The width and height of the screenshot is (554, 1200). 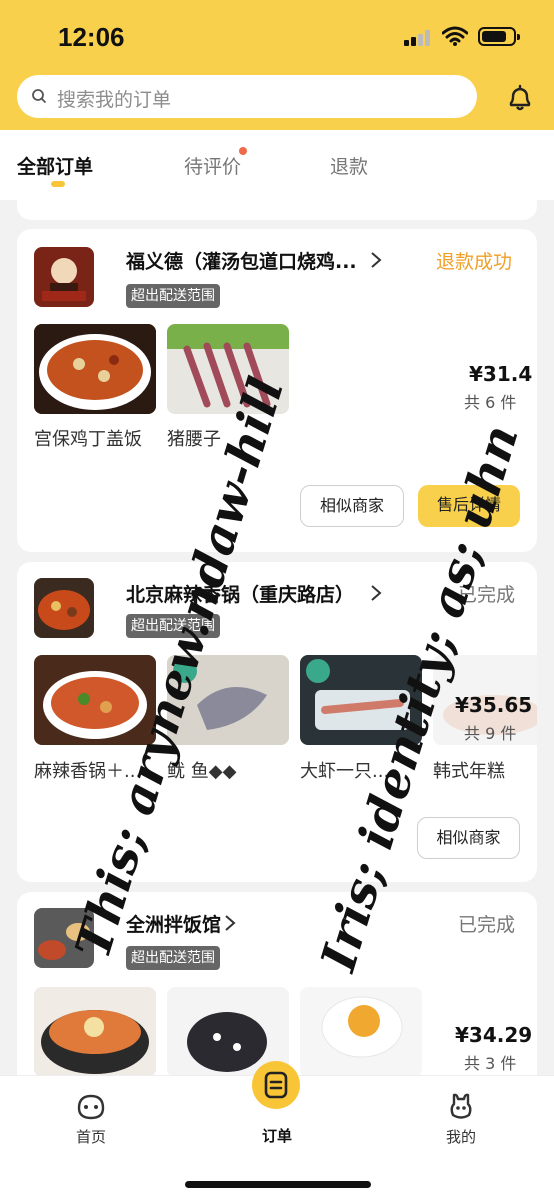 What do you see at coordinates (88, 439) in the screenshot?
I see `food-name: 宫保鸡丁盖饭` at bounding box center [88, 439].